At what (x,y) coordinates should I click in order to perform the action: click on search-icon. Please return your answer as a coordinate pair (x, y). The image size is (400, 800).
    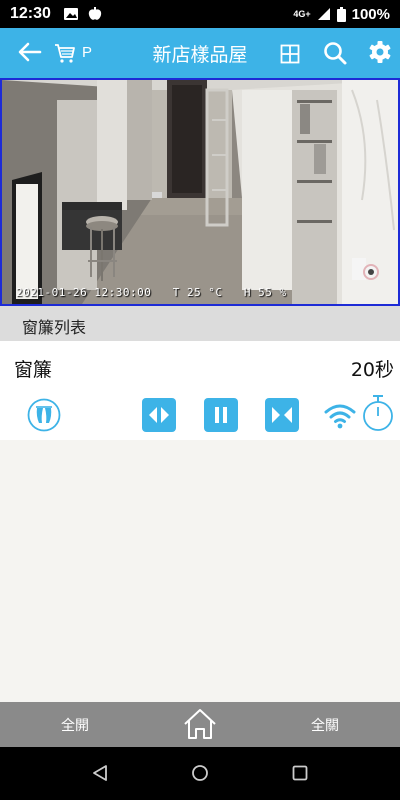
    Looking at the image, I should click on (335, 53).